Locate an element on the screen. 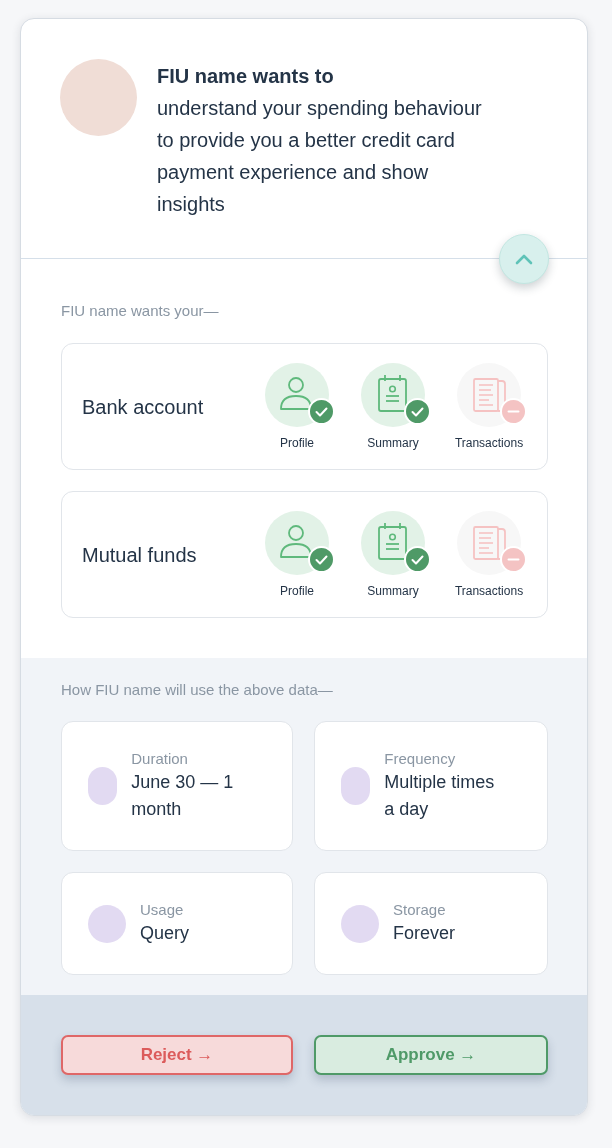 This screenshot has width=612, height=1148. section-heading: How FIU name will use the above data— is located at coordinates (197, 690).